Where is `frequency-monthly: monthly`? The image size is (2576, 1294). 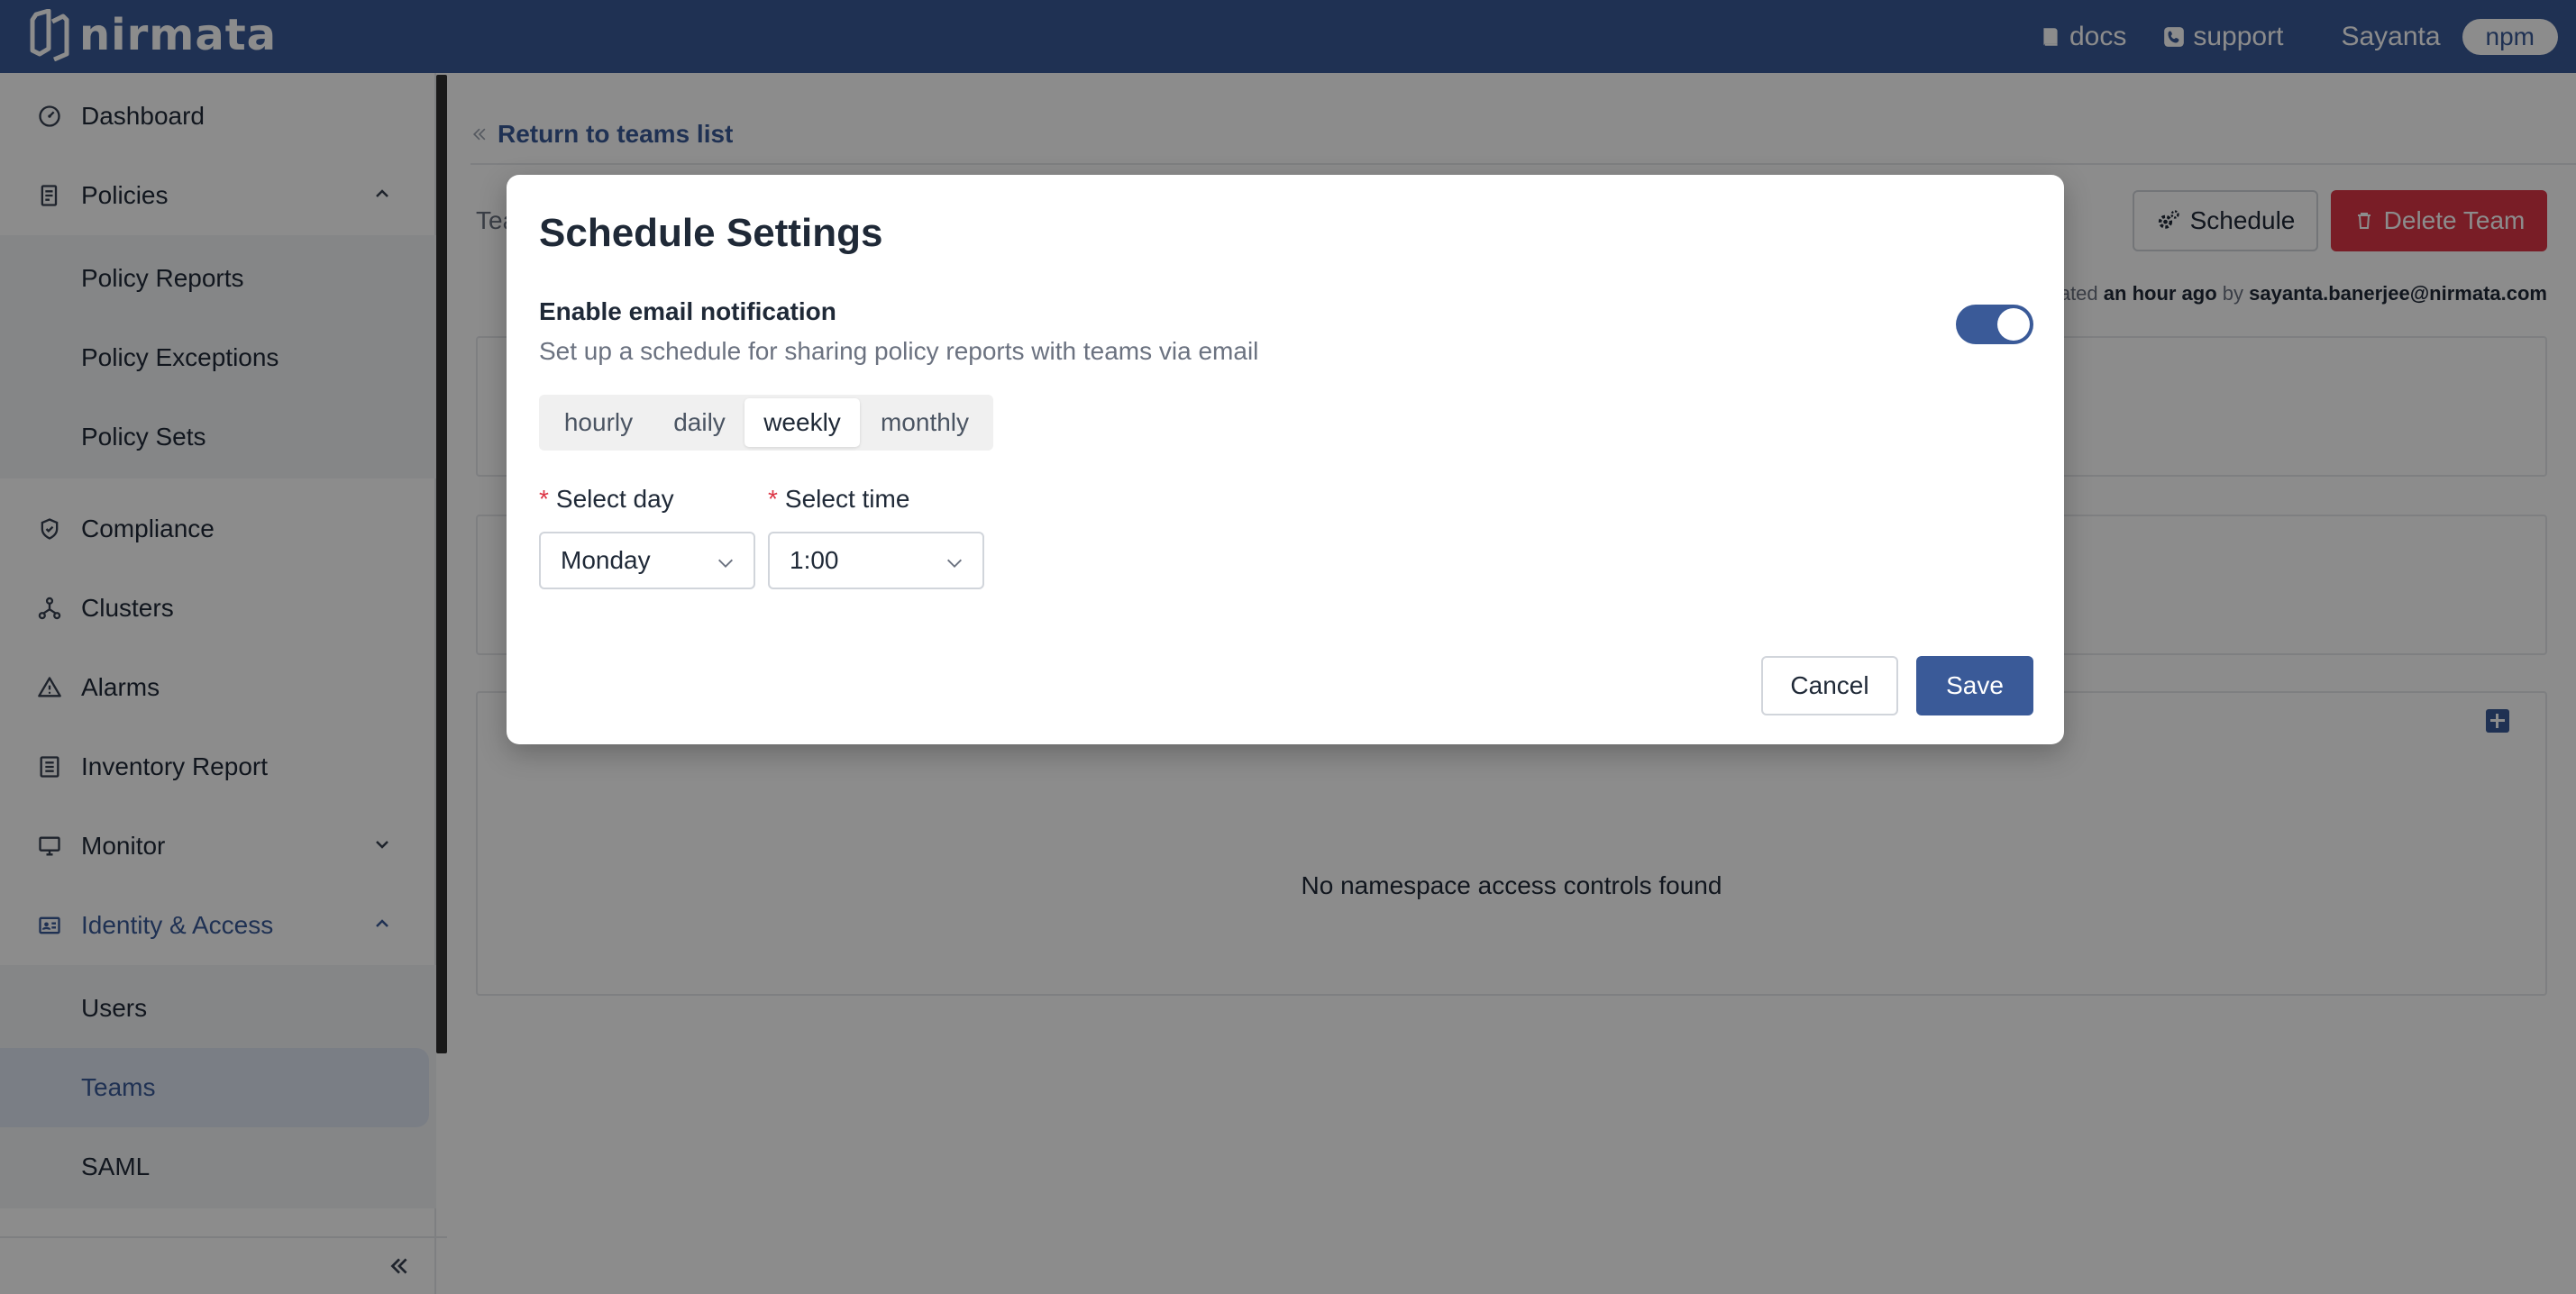 frequency-monthly: monthly is located at coordinates (925, 423).